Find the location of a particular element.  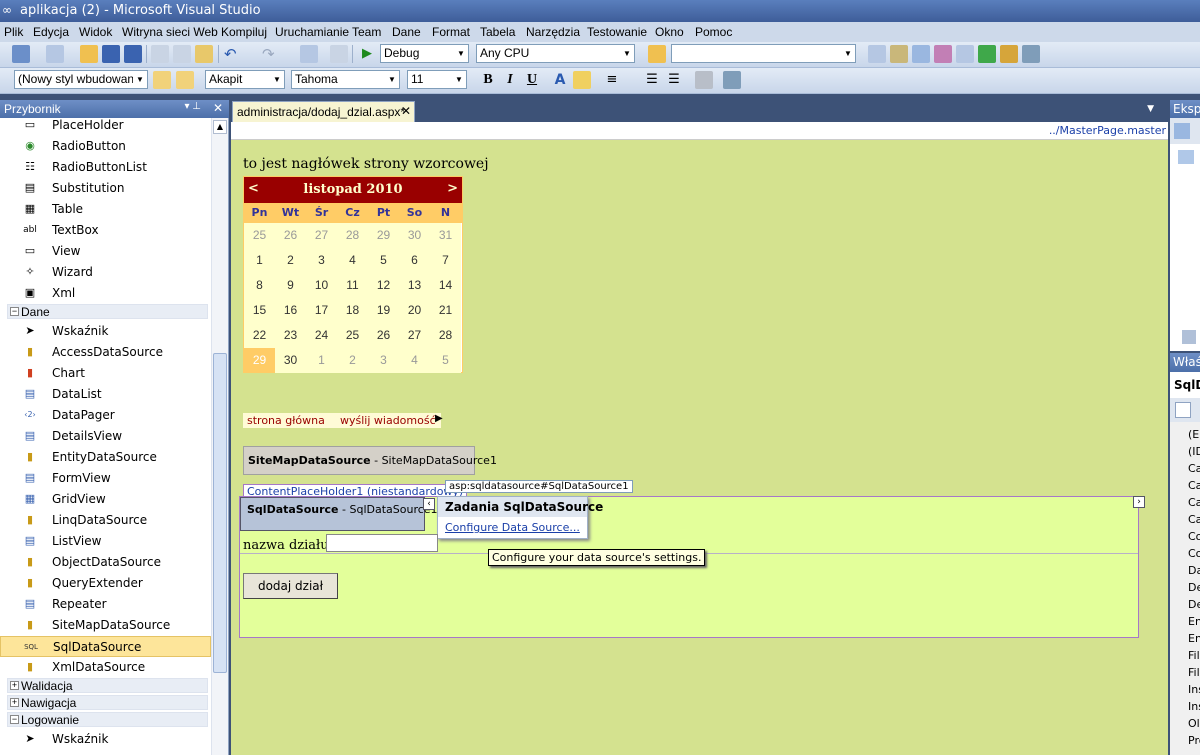

toolbox-item-queryextender: ▮ QueryExtender is located at coordinates (105, 583).